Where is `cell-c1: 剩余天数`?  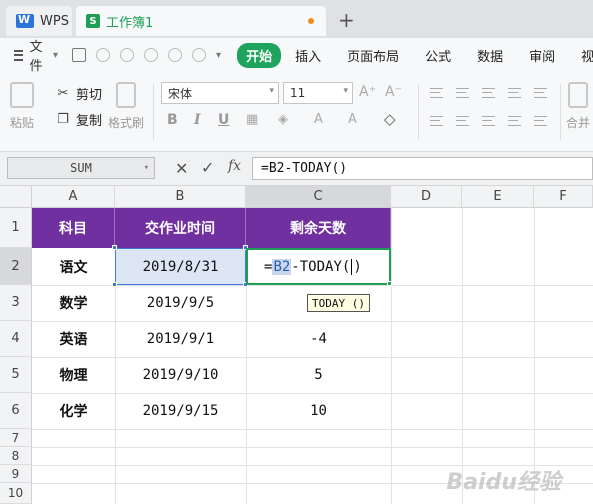
cell-c1: 剩余天数 is located at coordinates (318, 228).